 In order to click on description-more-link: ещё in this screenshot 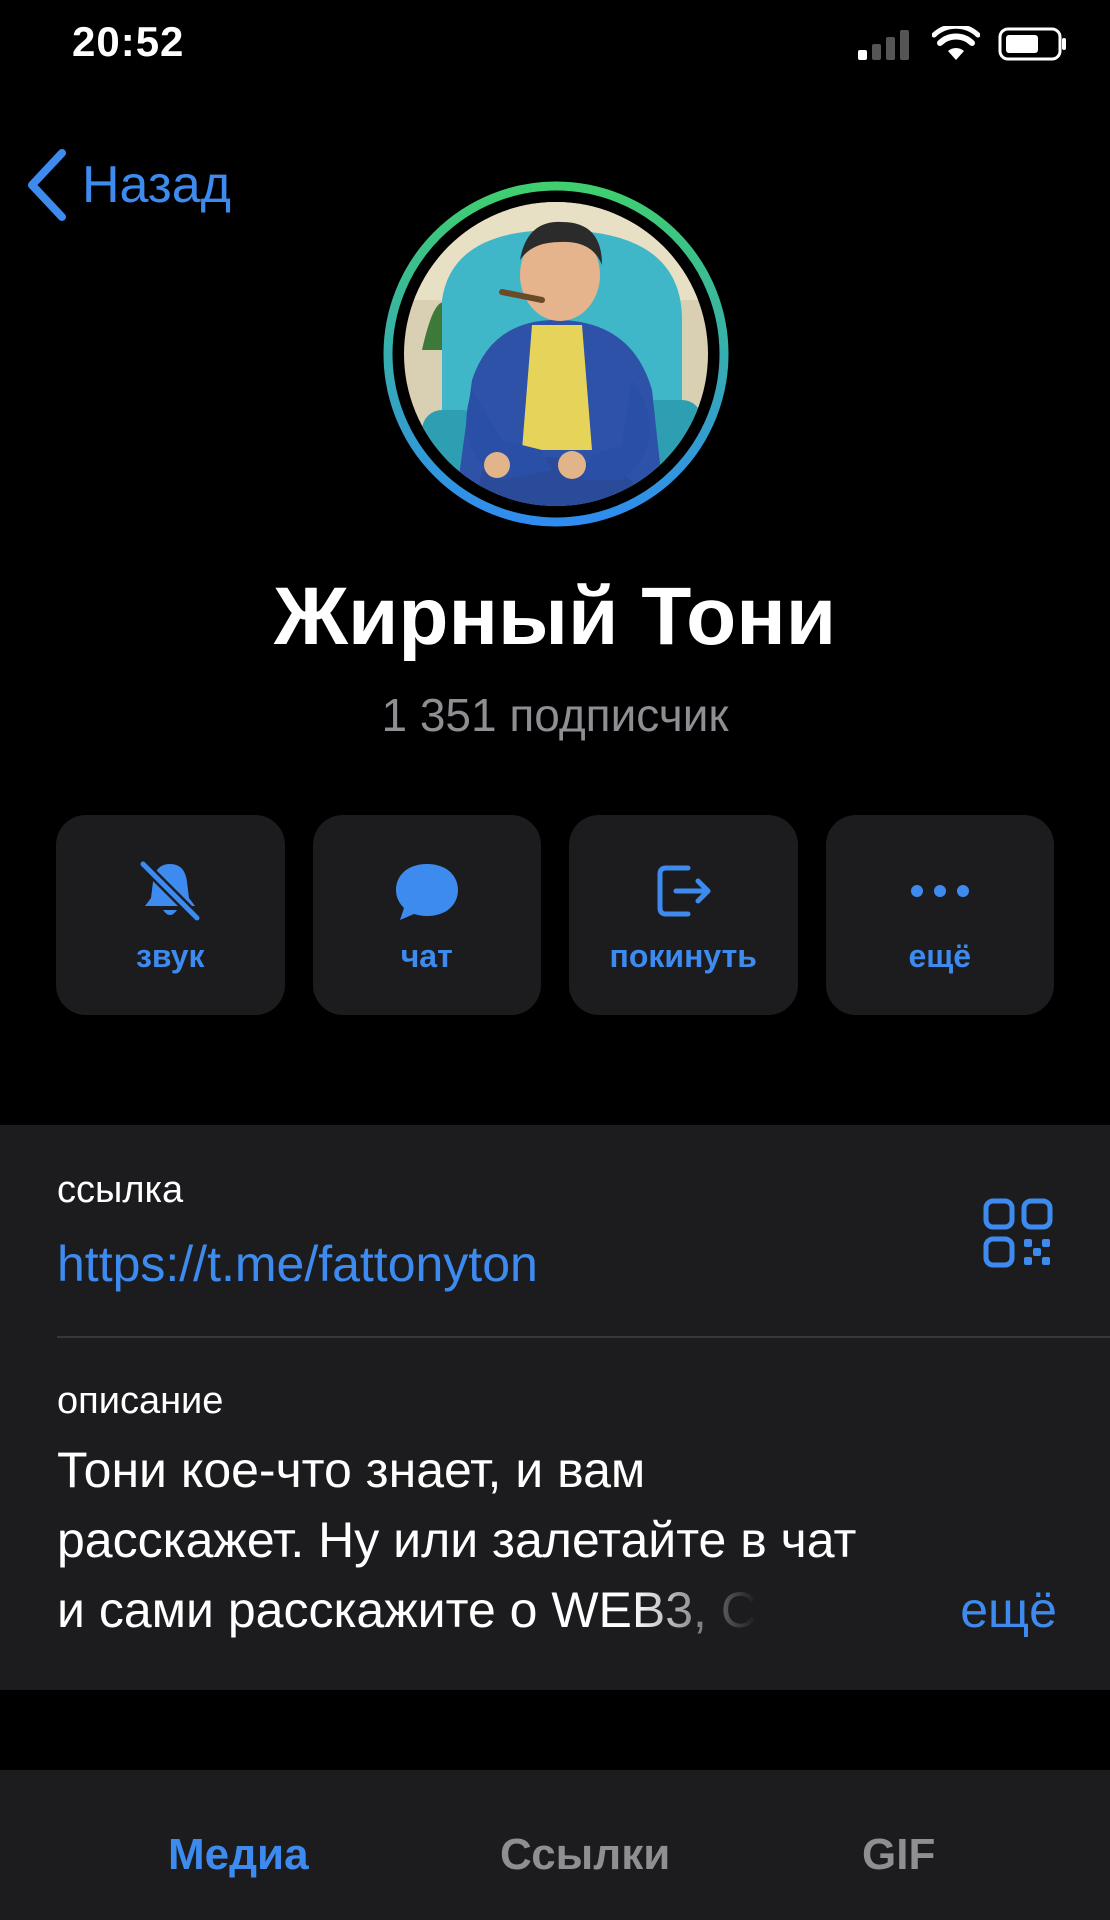, I will do `click(1008, 1610)`.